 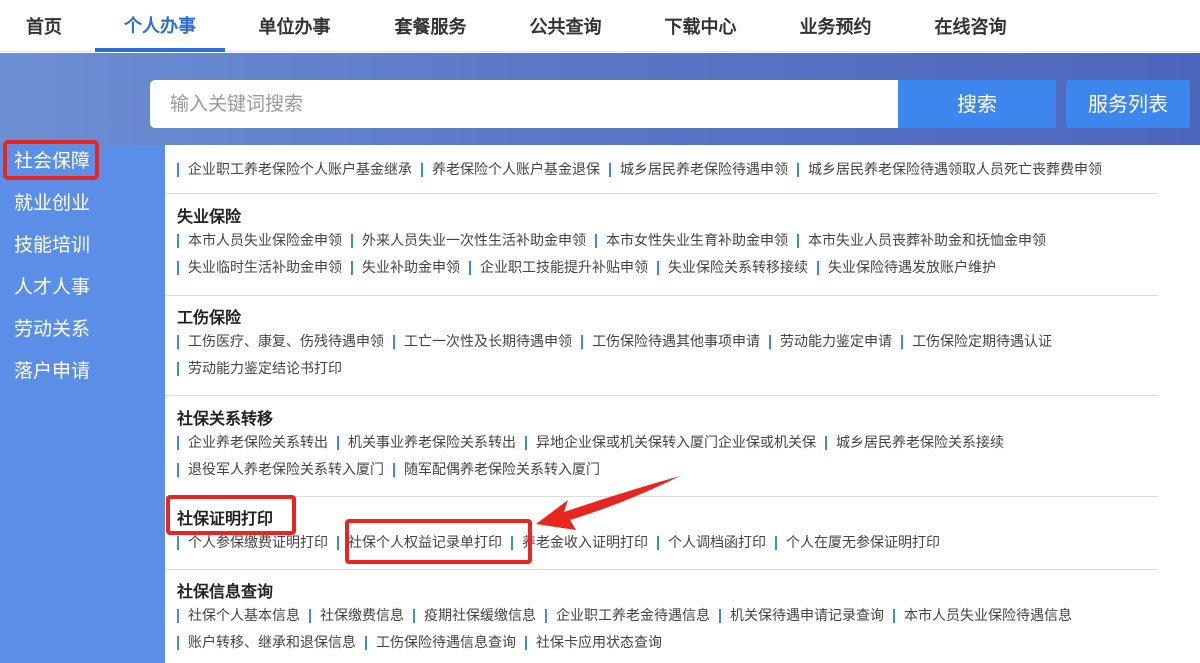 What do you see at coordinates (515, 170) in the screenshot?
I see `service-link: 养老保险个人账户基金退保` at bounding box center [515, 170].